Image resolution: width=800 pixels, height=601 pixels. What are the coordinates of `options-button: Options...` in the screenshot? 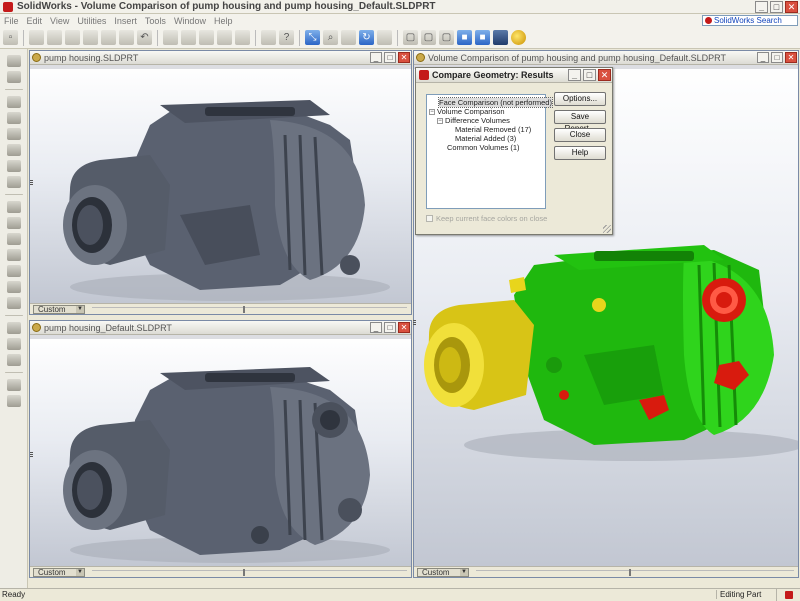 It's located at (580, 99).